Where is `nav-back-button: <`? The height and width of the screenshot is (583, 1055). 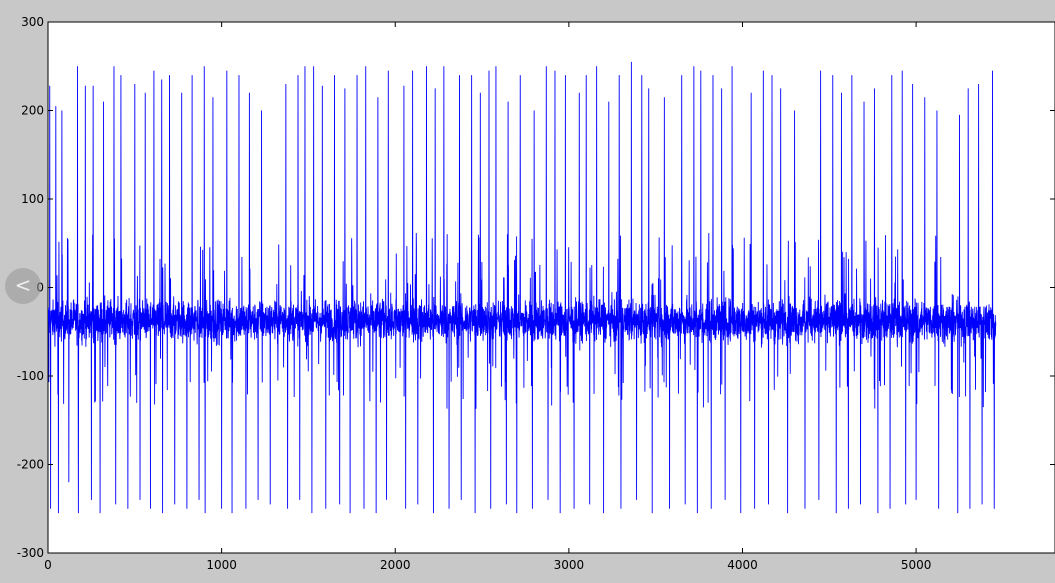
nav-back-button: < is located at coordinates (23, 286).